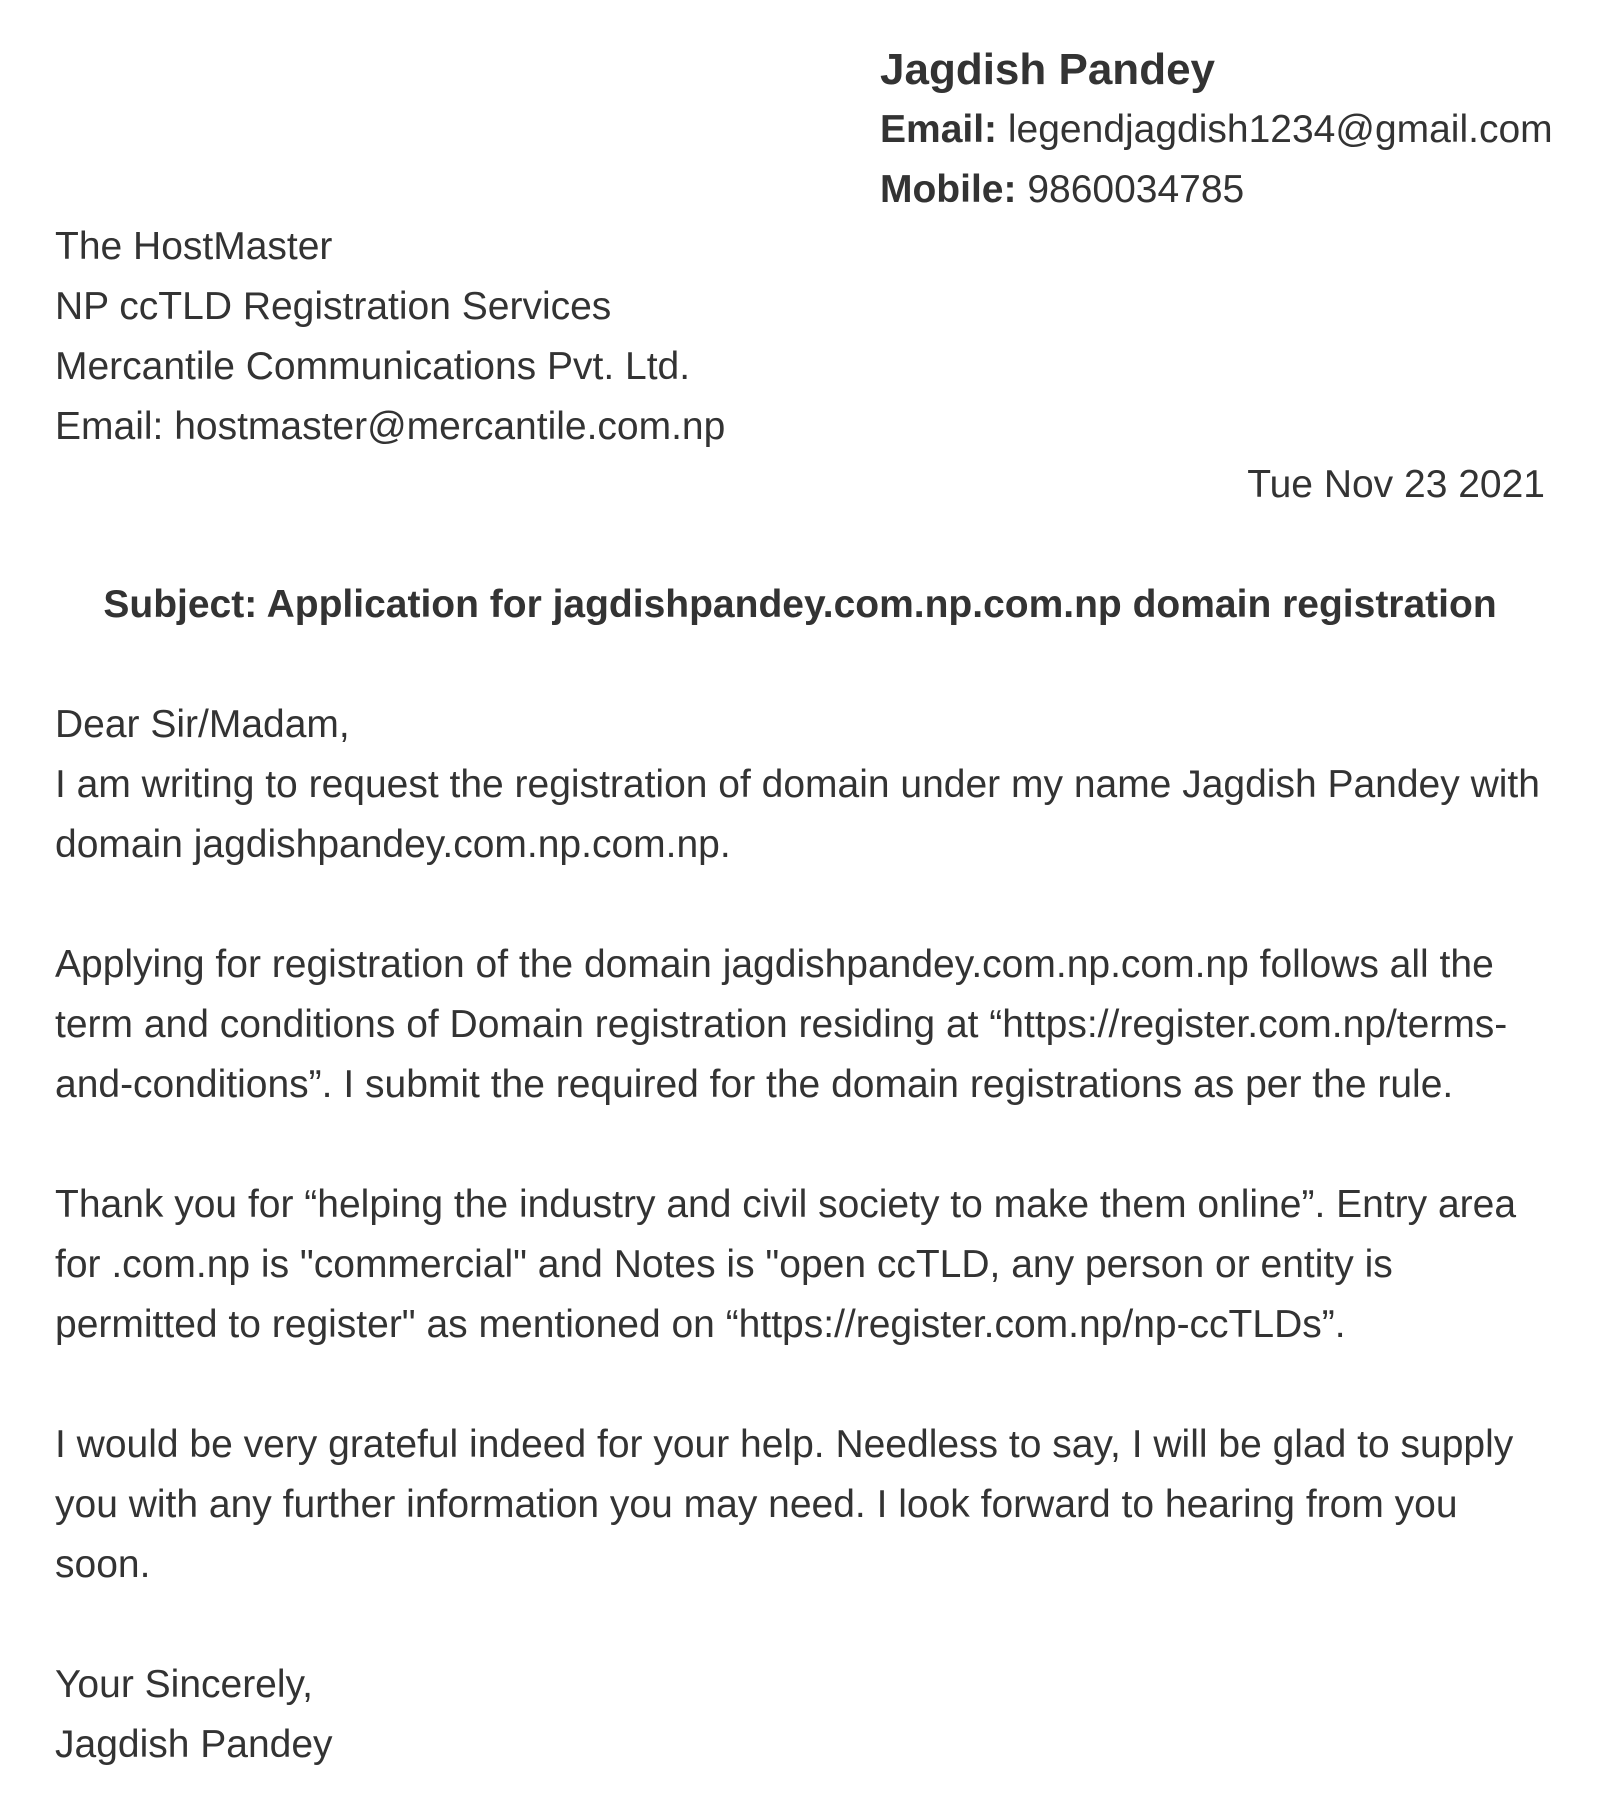 The width and height of the screenshot is (1600, 1820). I want to click on closing-signature-name: Jagdish Pandey, so click(194, 1744).